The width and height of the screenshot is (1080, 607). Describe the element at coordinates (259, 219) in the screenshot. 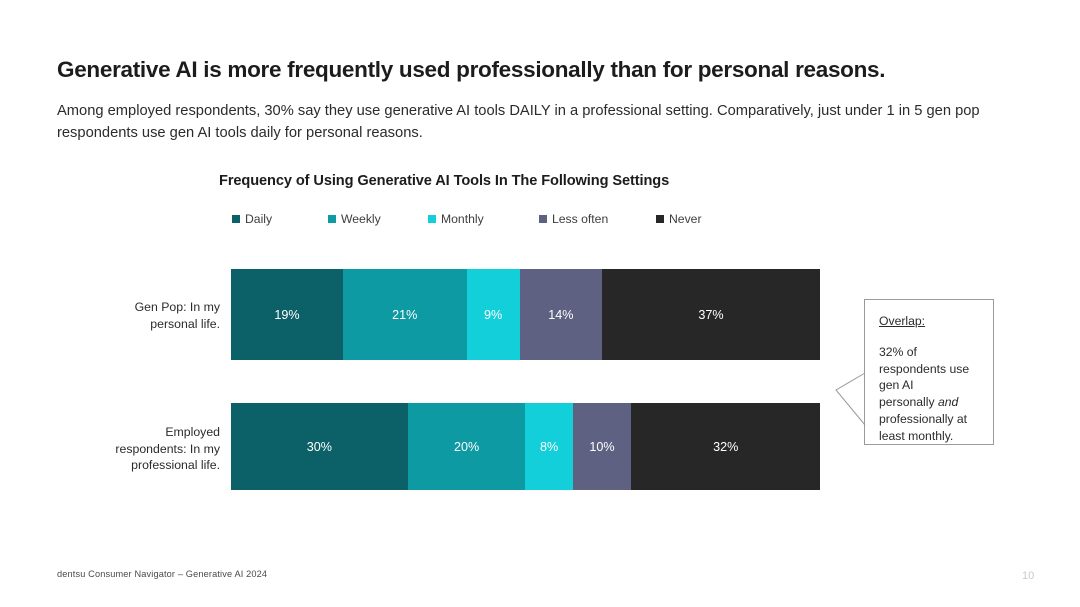

I see `legend-label: Daily` at that location.